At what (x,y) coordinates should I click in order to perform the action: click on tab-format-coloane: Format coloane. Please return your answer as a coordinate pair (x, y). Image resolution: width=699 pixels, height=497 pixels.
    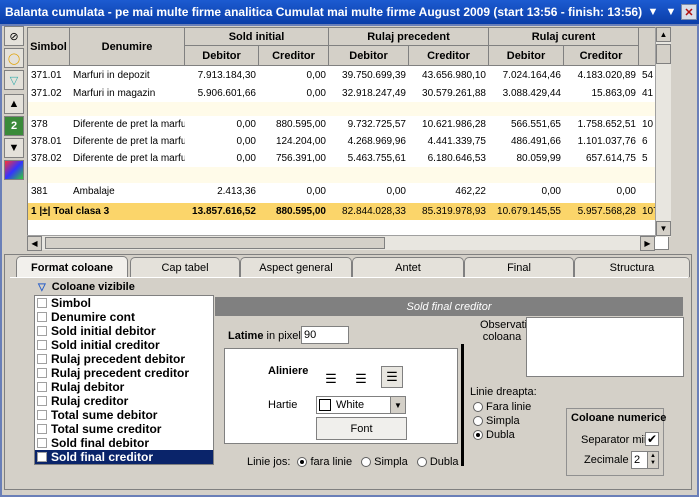
    Looking at the image, I should click on (72, 267).